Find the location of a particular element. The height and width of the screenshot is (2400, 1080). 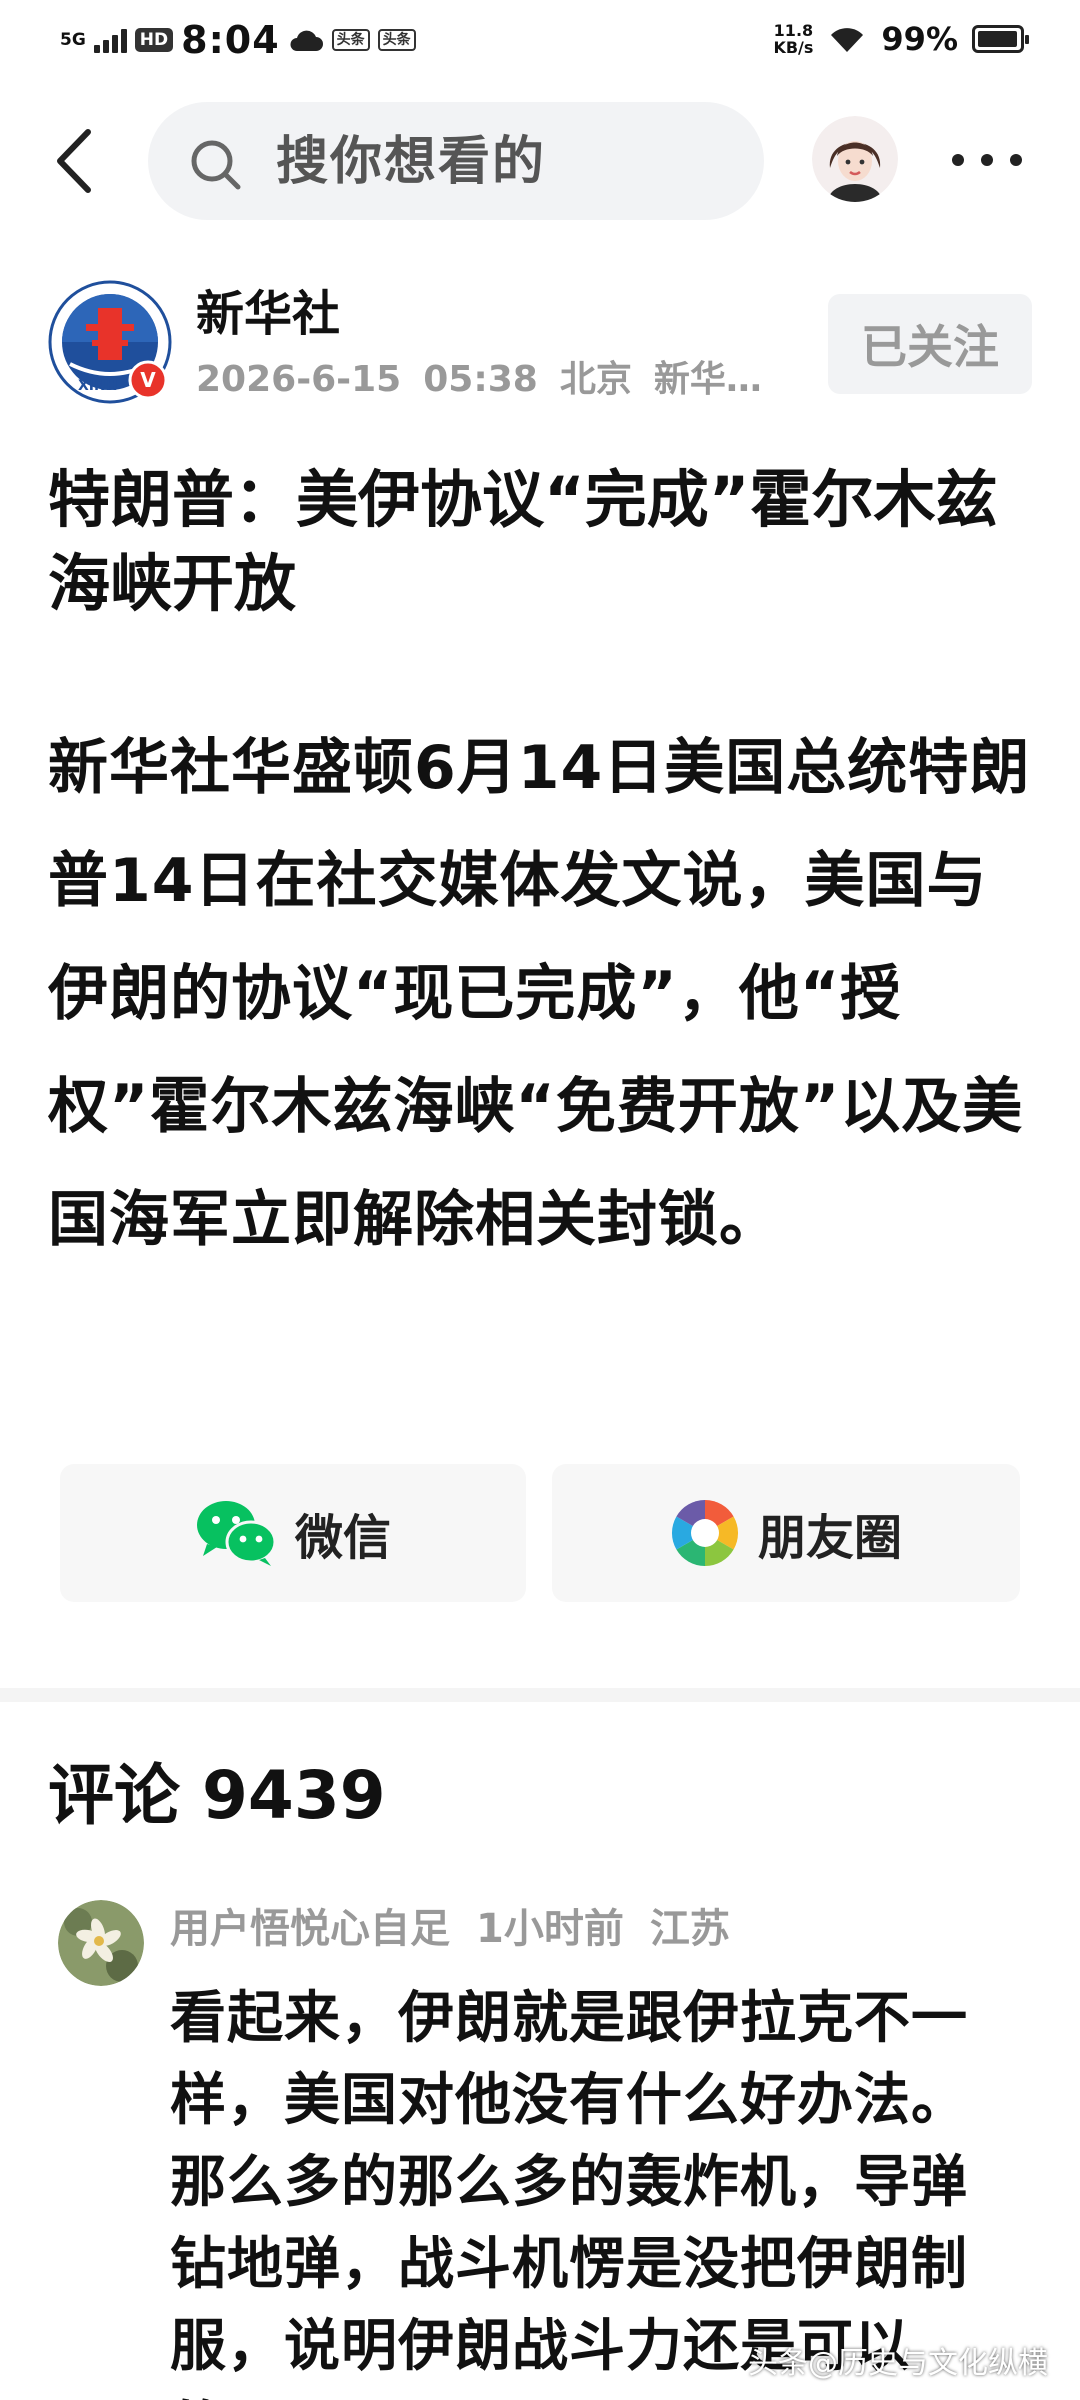

battery-icon is located at coordinates (1000, 39).